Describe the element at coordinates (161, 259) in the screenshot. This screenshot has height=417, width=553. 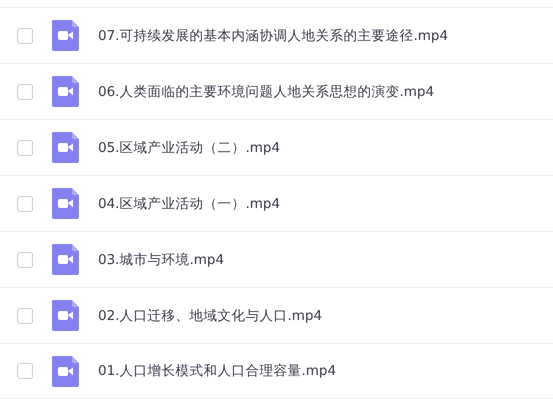
I see `file-name: 03.城市与环境.mp4` at that location.